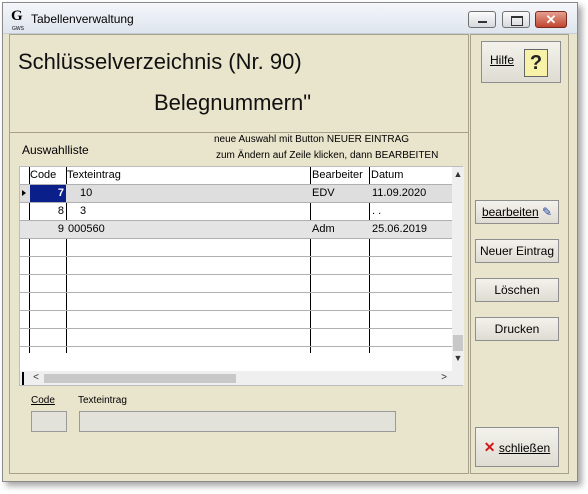 The height and width of the screenshot is (494, 588). Describe the element at coordinates (242, 378) in the screenshot. I see `horizontal-scrollbar: < >` at that location.